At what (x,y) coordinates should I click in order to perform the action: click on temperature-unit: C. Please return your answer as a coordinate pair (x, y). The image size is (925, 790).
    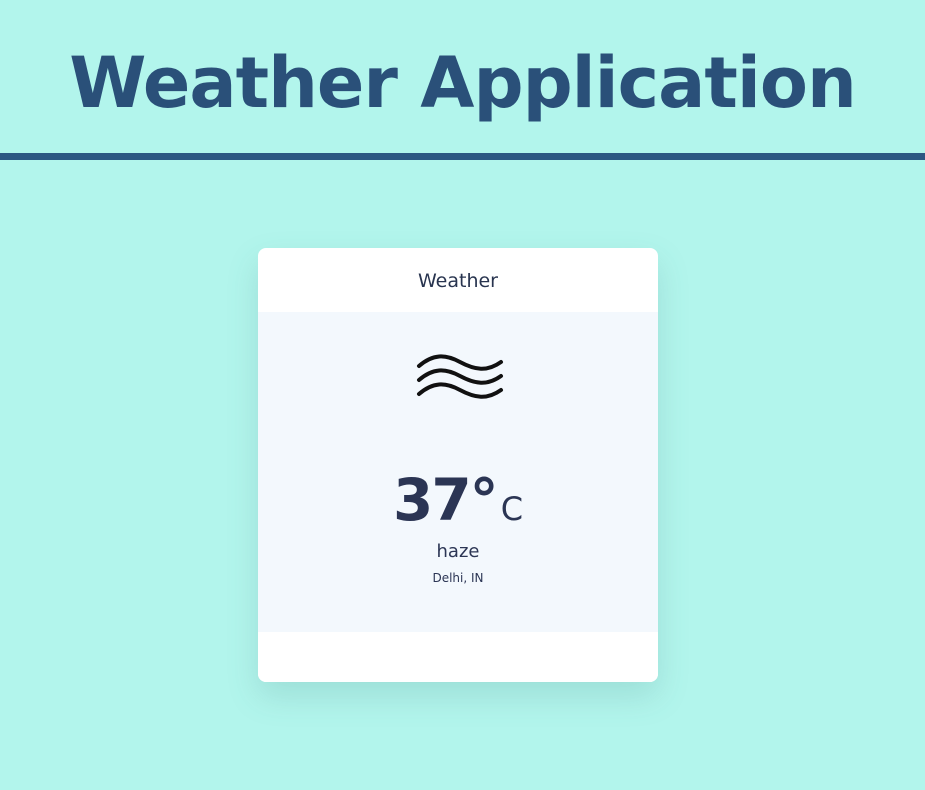
    Looking at the image, I should click on (512, 509).